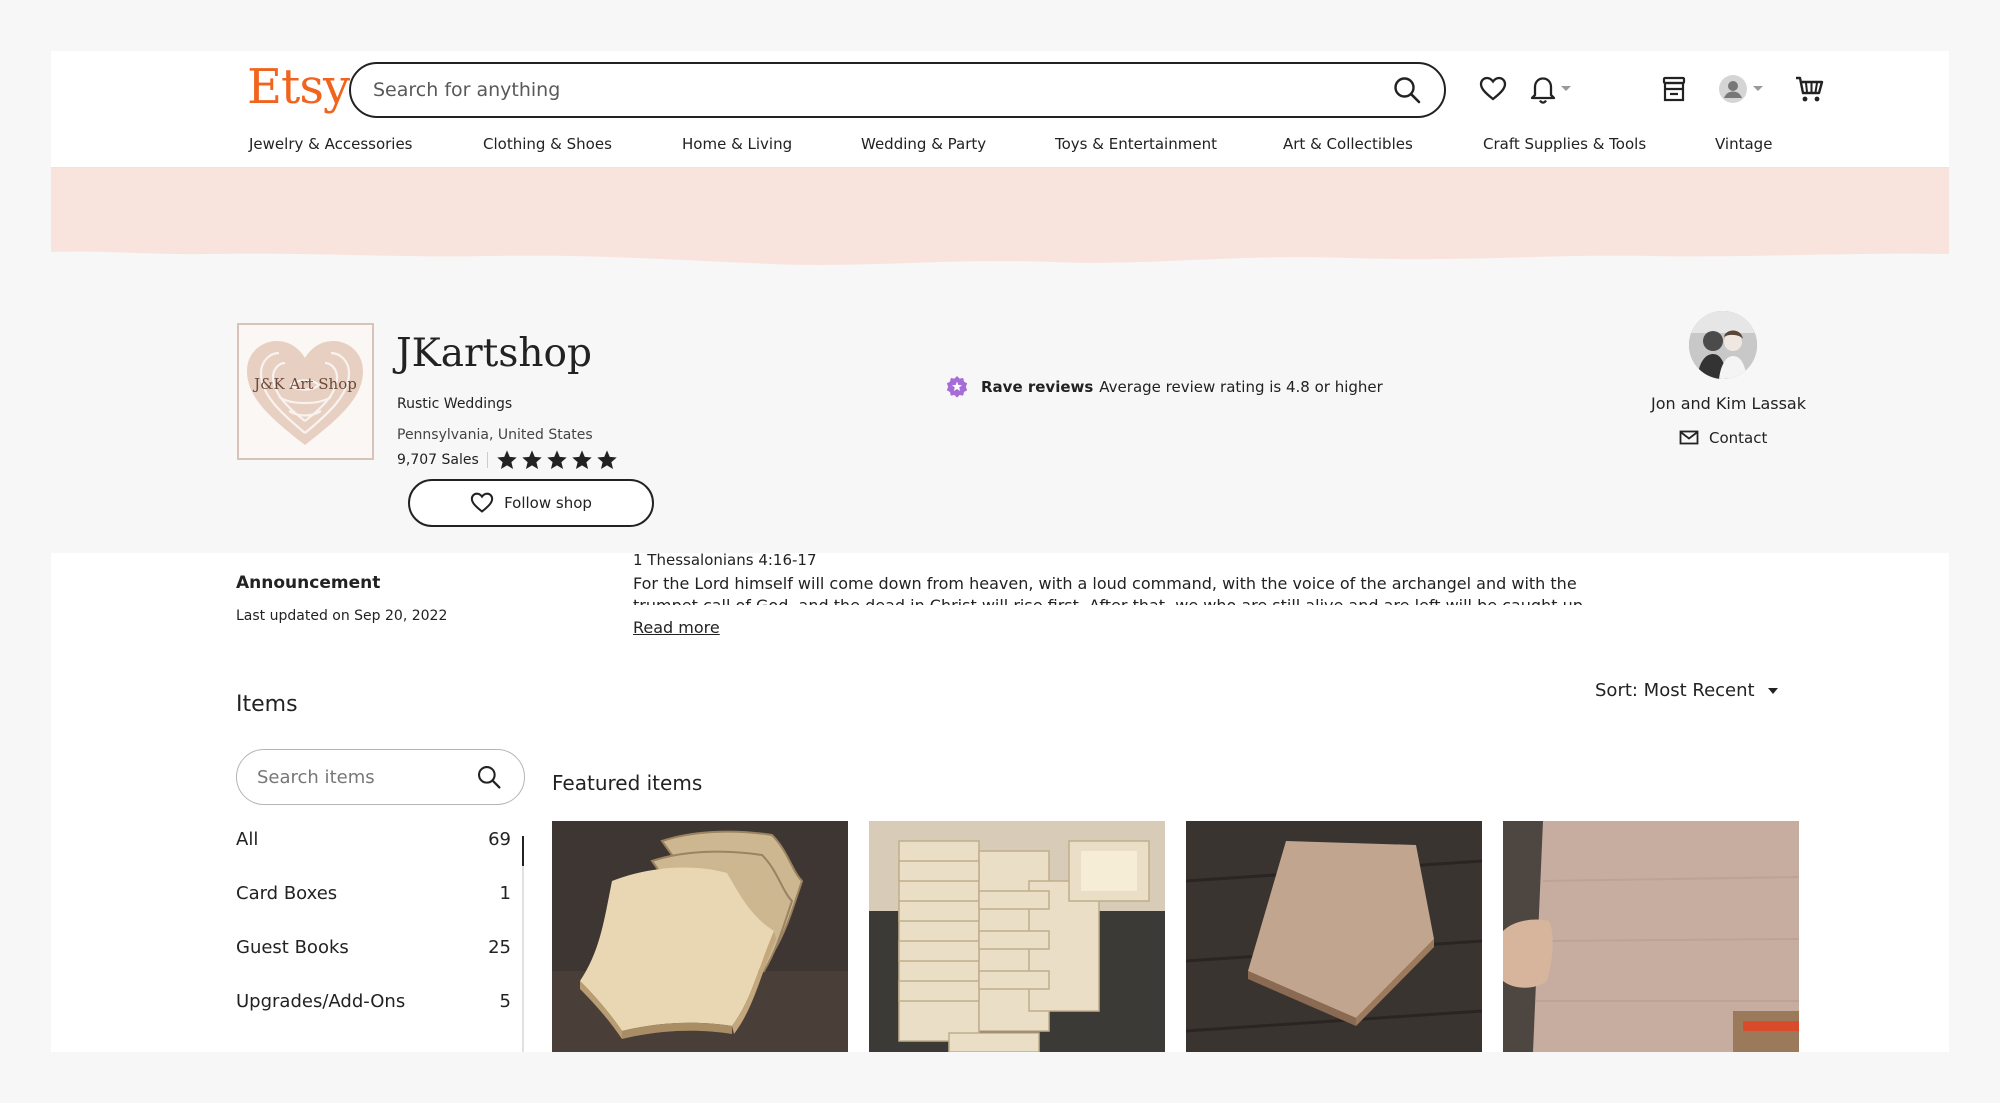  What do you see at coordinates (298, 87) in the screenshot?
I see `etsy-logo: Etsy` at bounding box center [298, 87].